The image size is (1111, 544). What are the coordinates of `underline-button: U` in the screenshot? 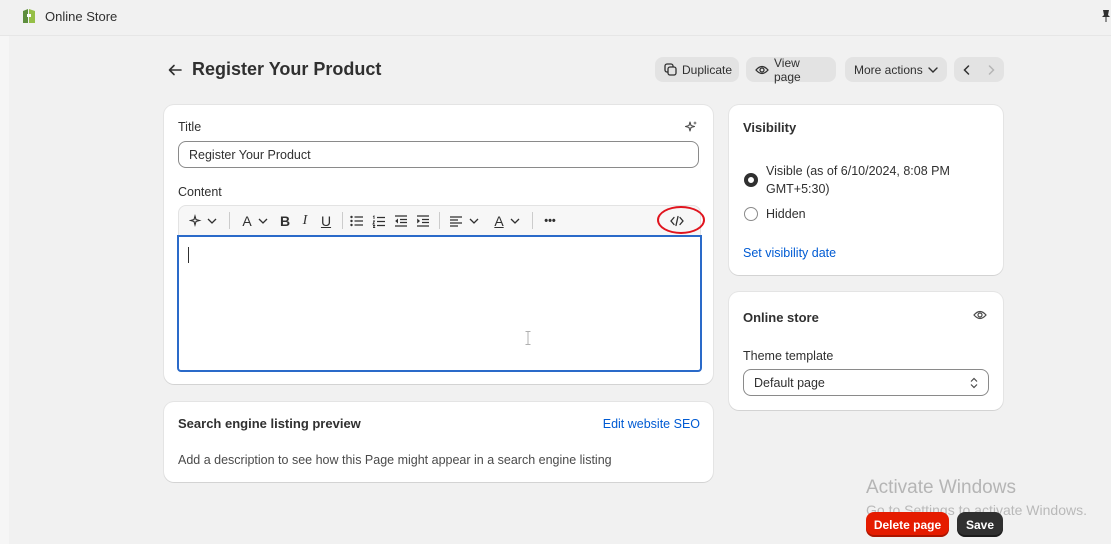 It's located at (326, 221).